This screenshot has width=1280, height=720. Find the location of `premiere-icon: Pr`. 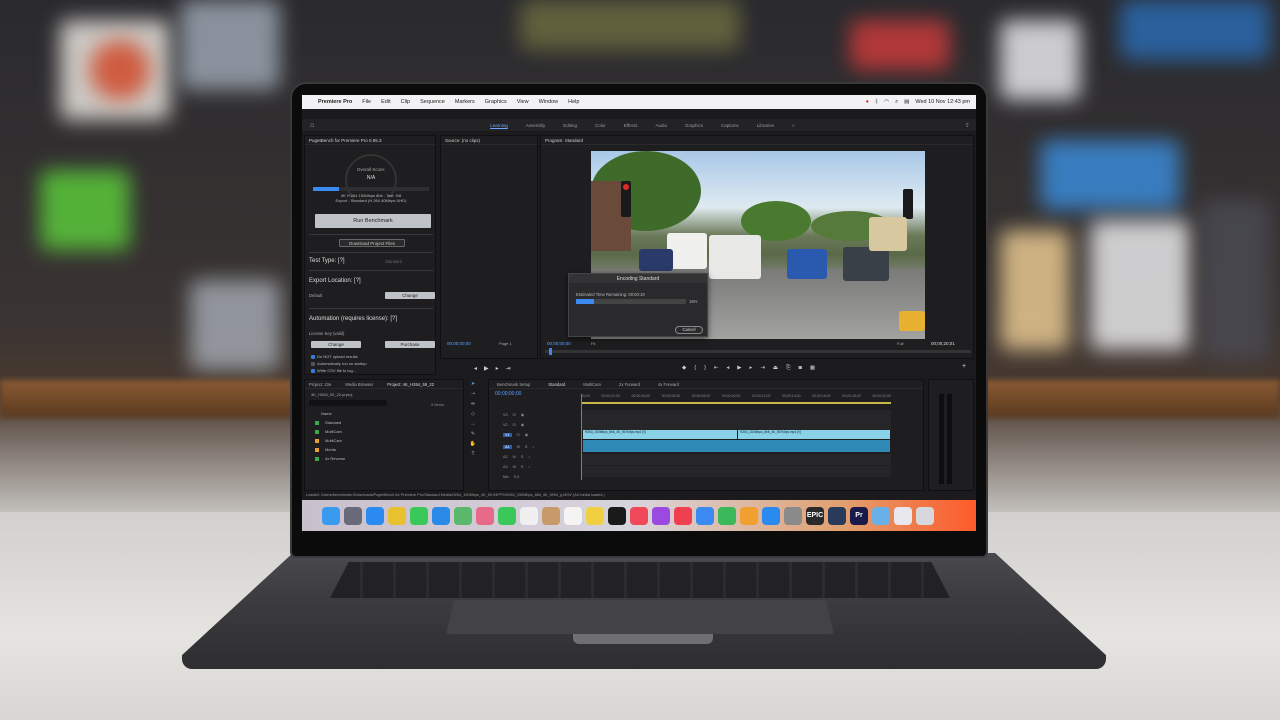

premiere-icon: Pr is located at coordinates (859, 515).